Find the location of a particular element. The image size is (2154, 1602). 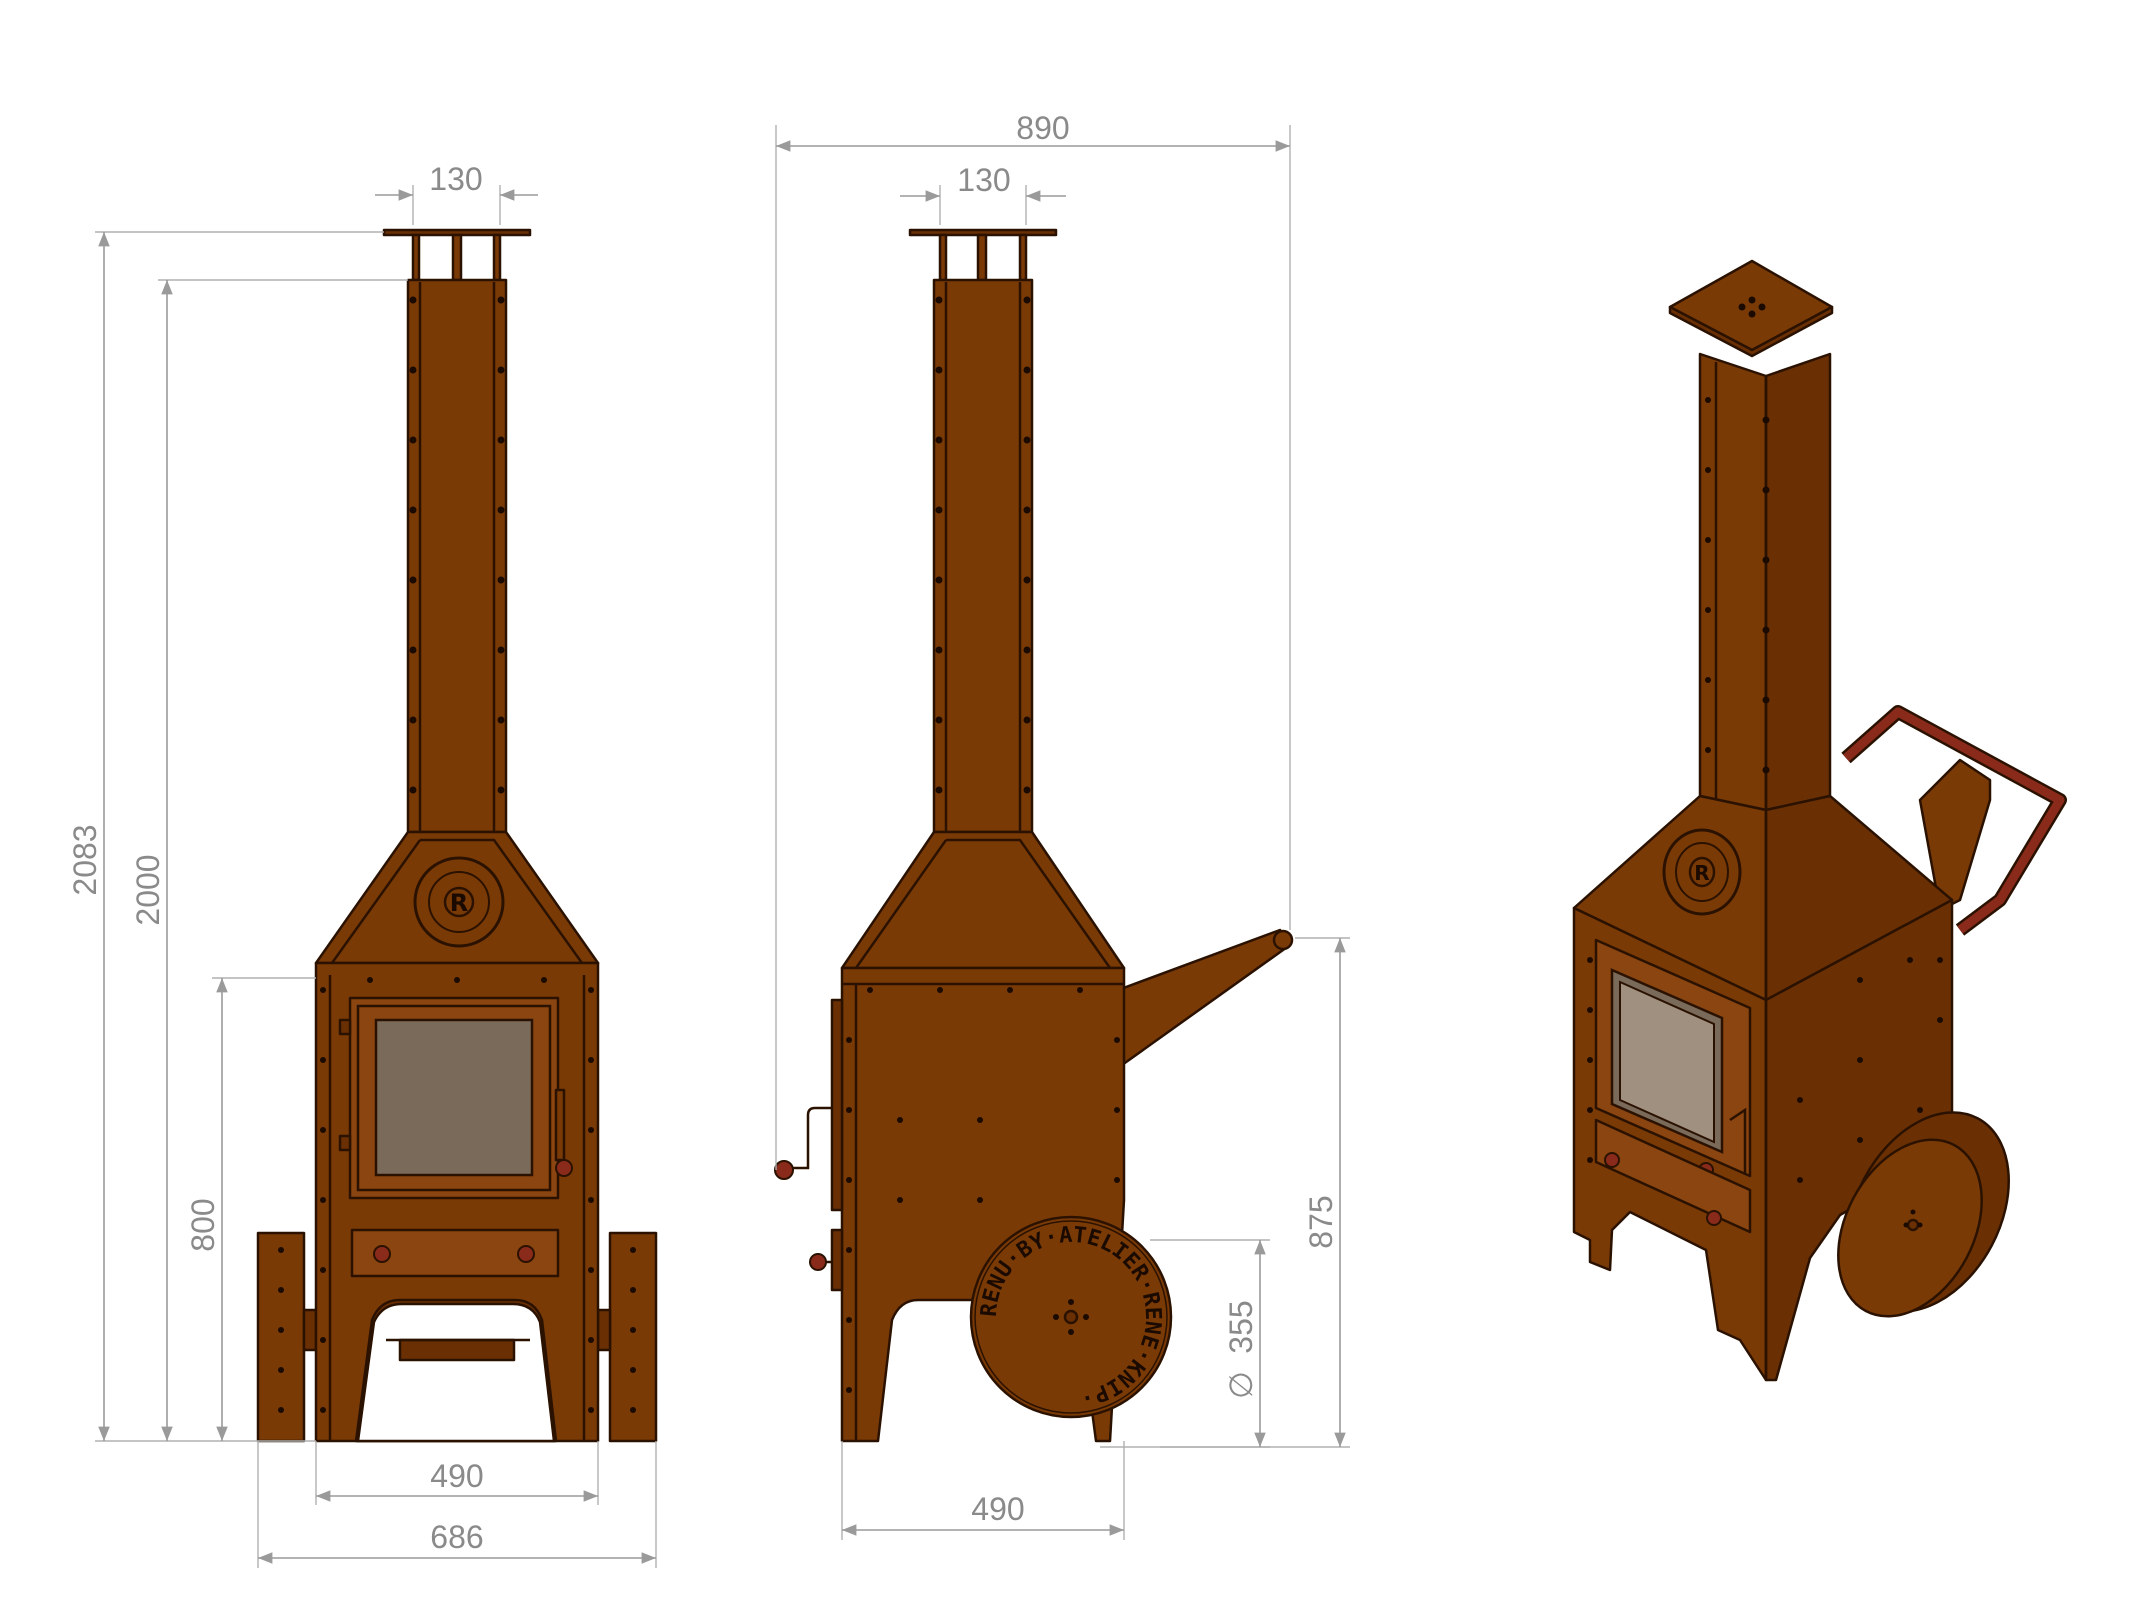

iso-chimney-right is located at coordinates (1798, 582).